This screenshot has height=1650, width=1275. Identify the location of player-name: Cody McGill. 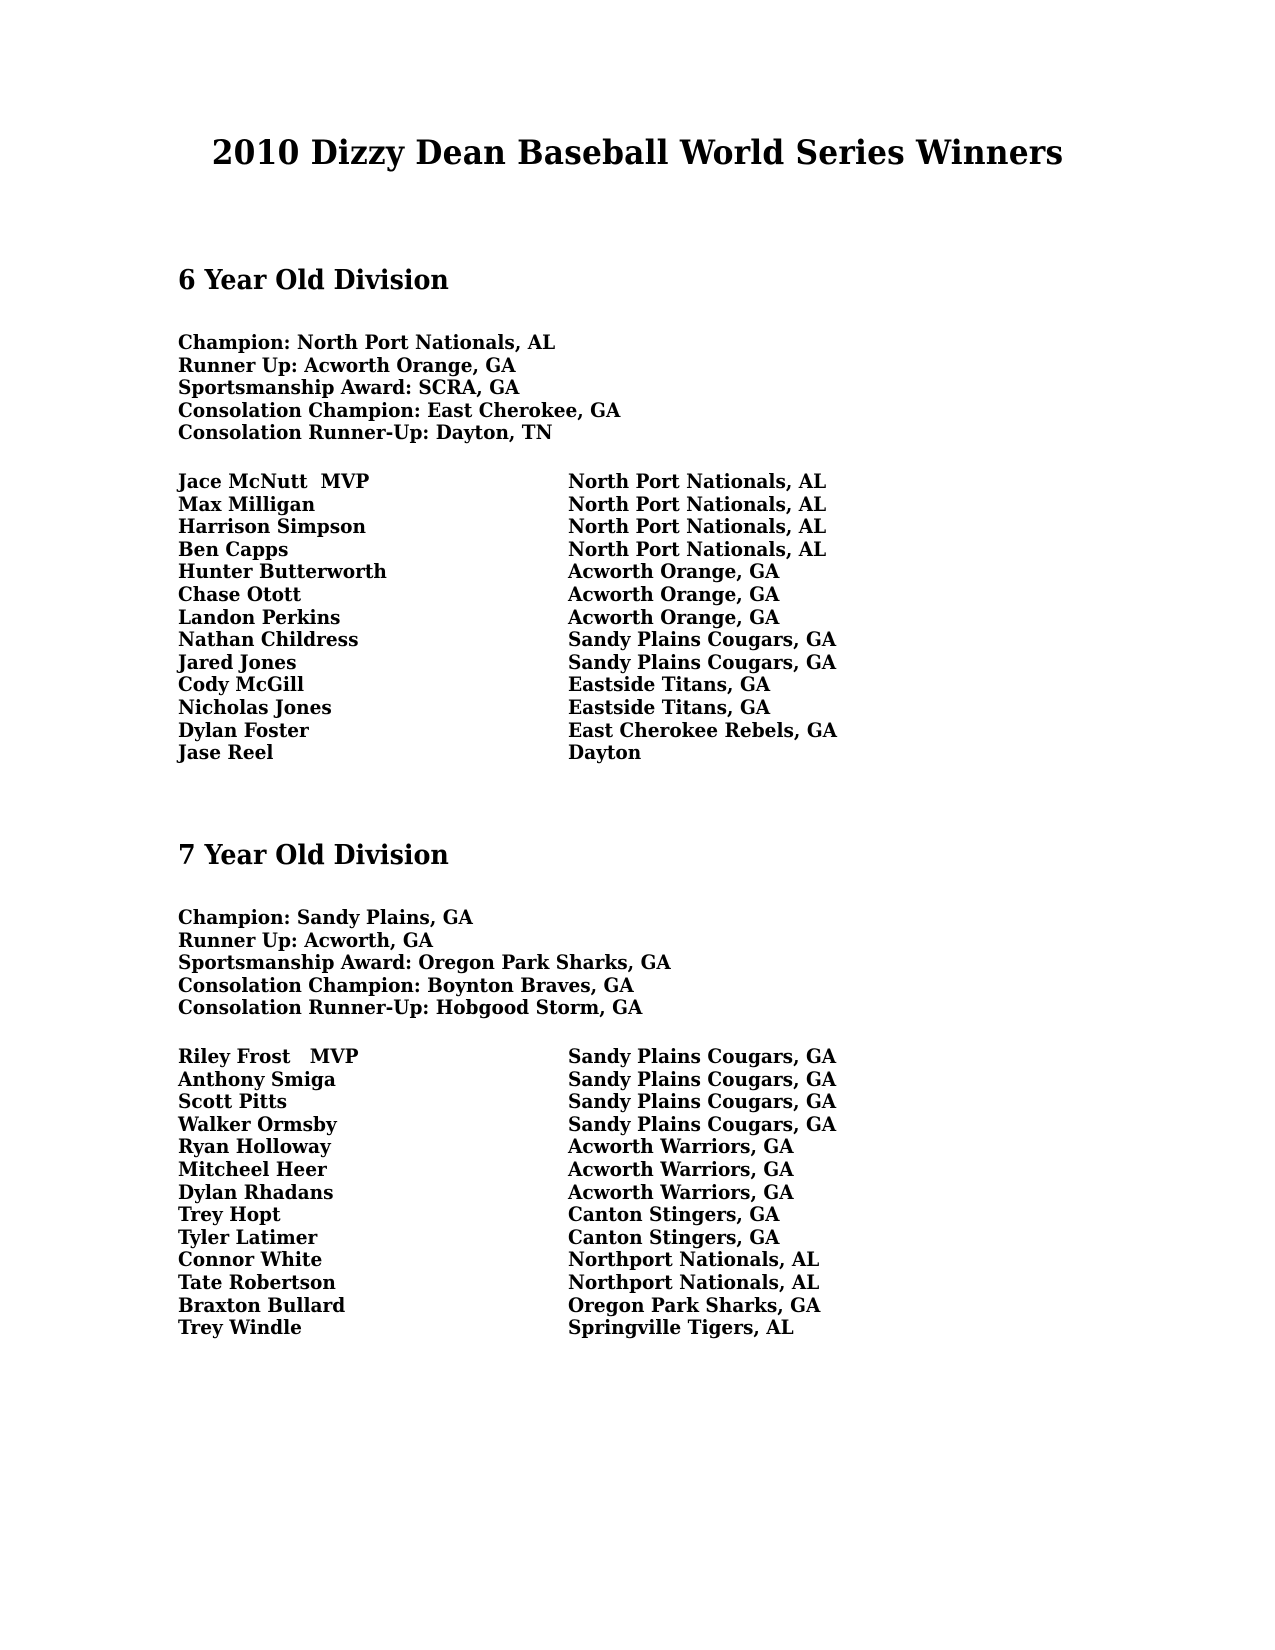
(241, 685).